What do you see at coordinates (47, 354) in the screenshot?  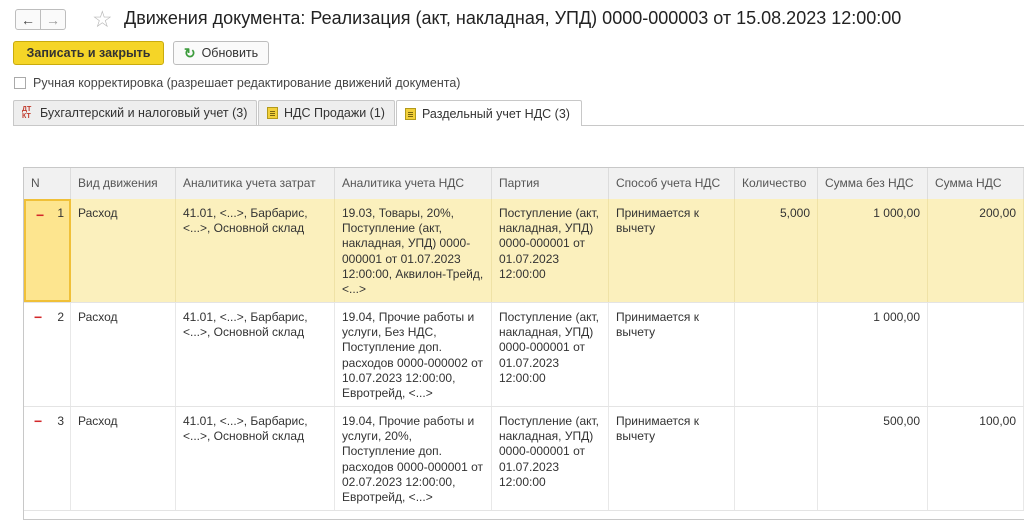 I see `row-number-cell: − 2` at bounding box center [47, 354].